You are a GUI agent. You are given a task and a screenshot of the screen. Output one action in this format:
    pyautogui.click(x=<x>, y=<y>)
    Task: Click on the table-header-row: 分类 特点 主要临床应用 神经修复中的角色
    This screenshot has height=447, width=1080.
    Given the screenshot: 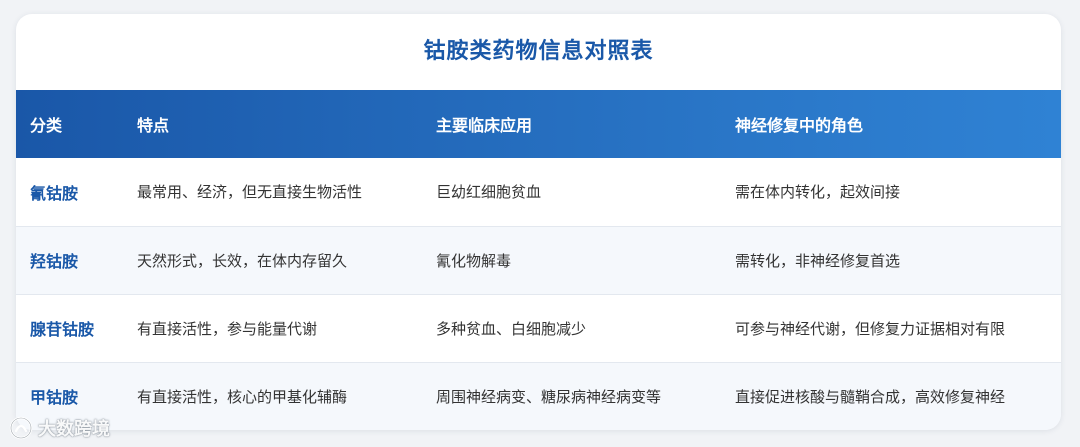 What is the action you would take?
    pyautogui.click(x=538, y=124)
    